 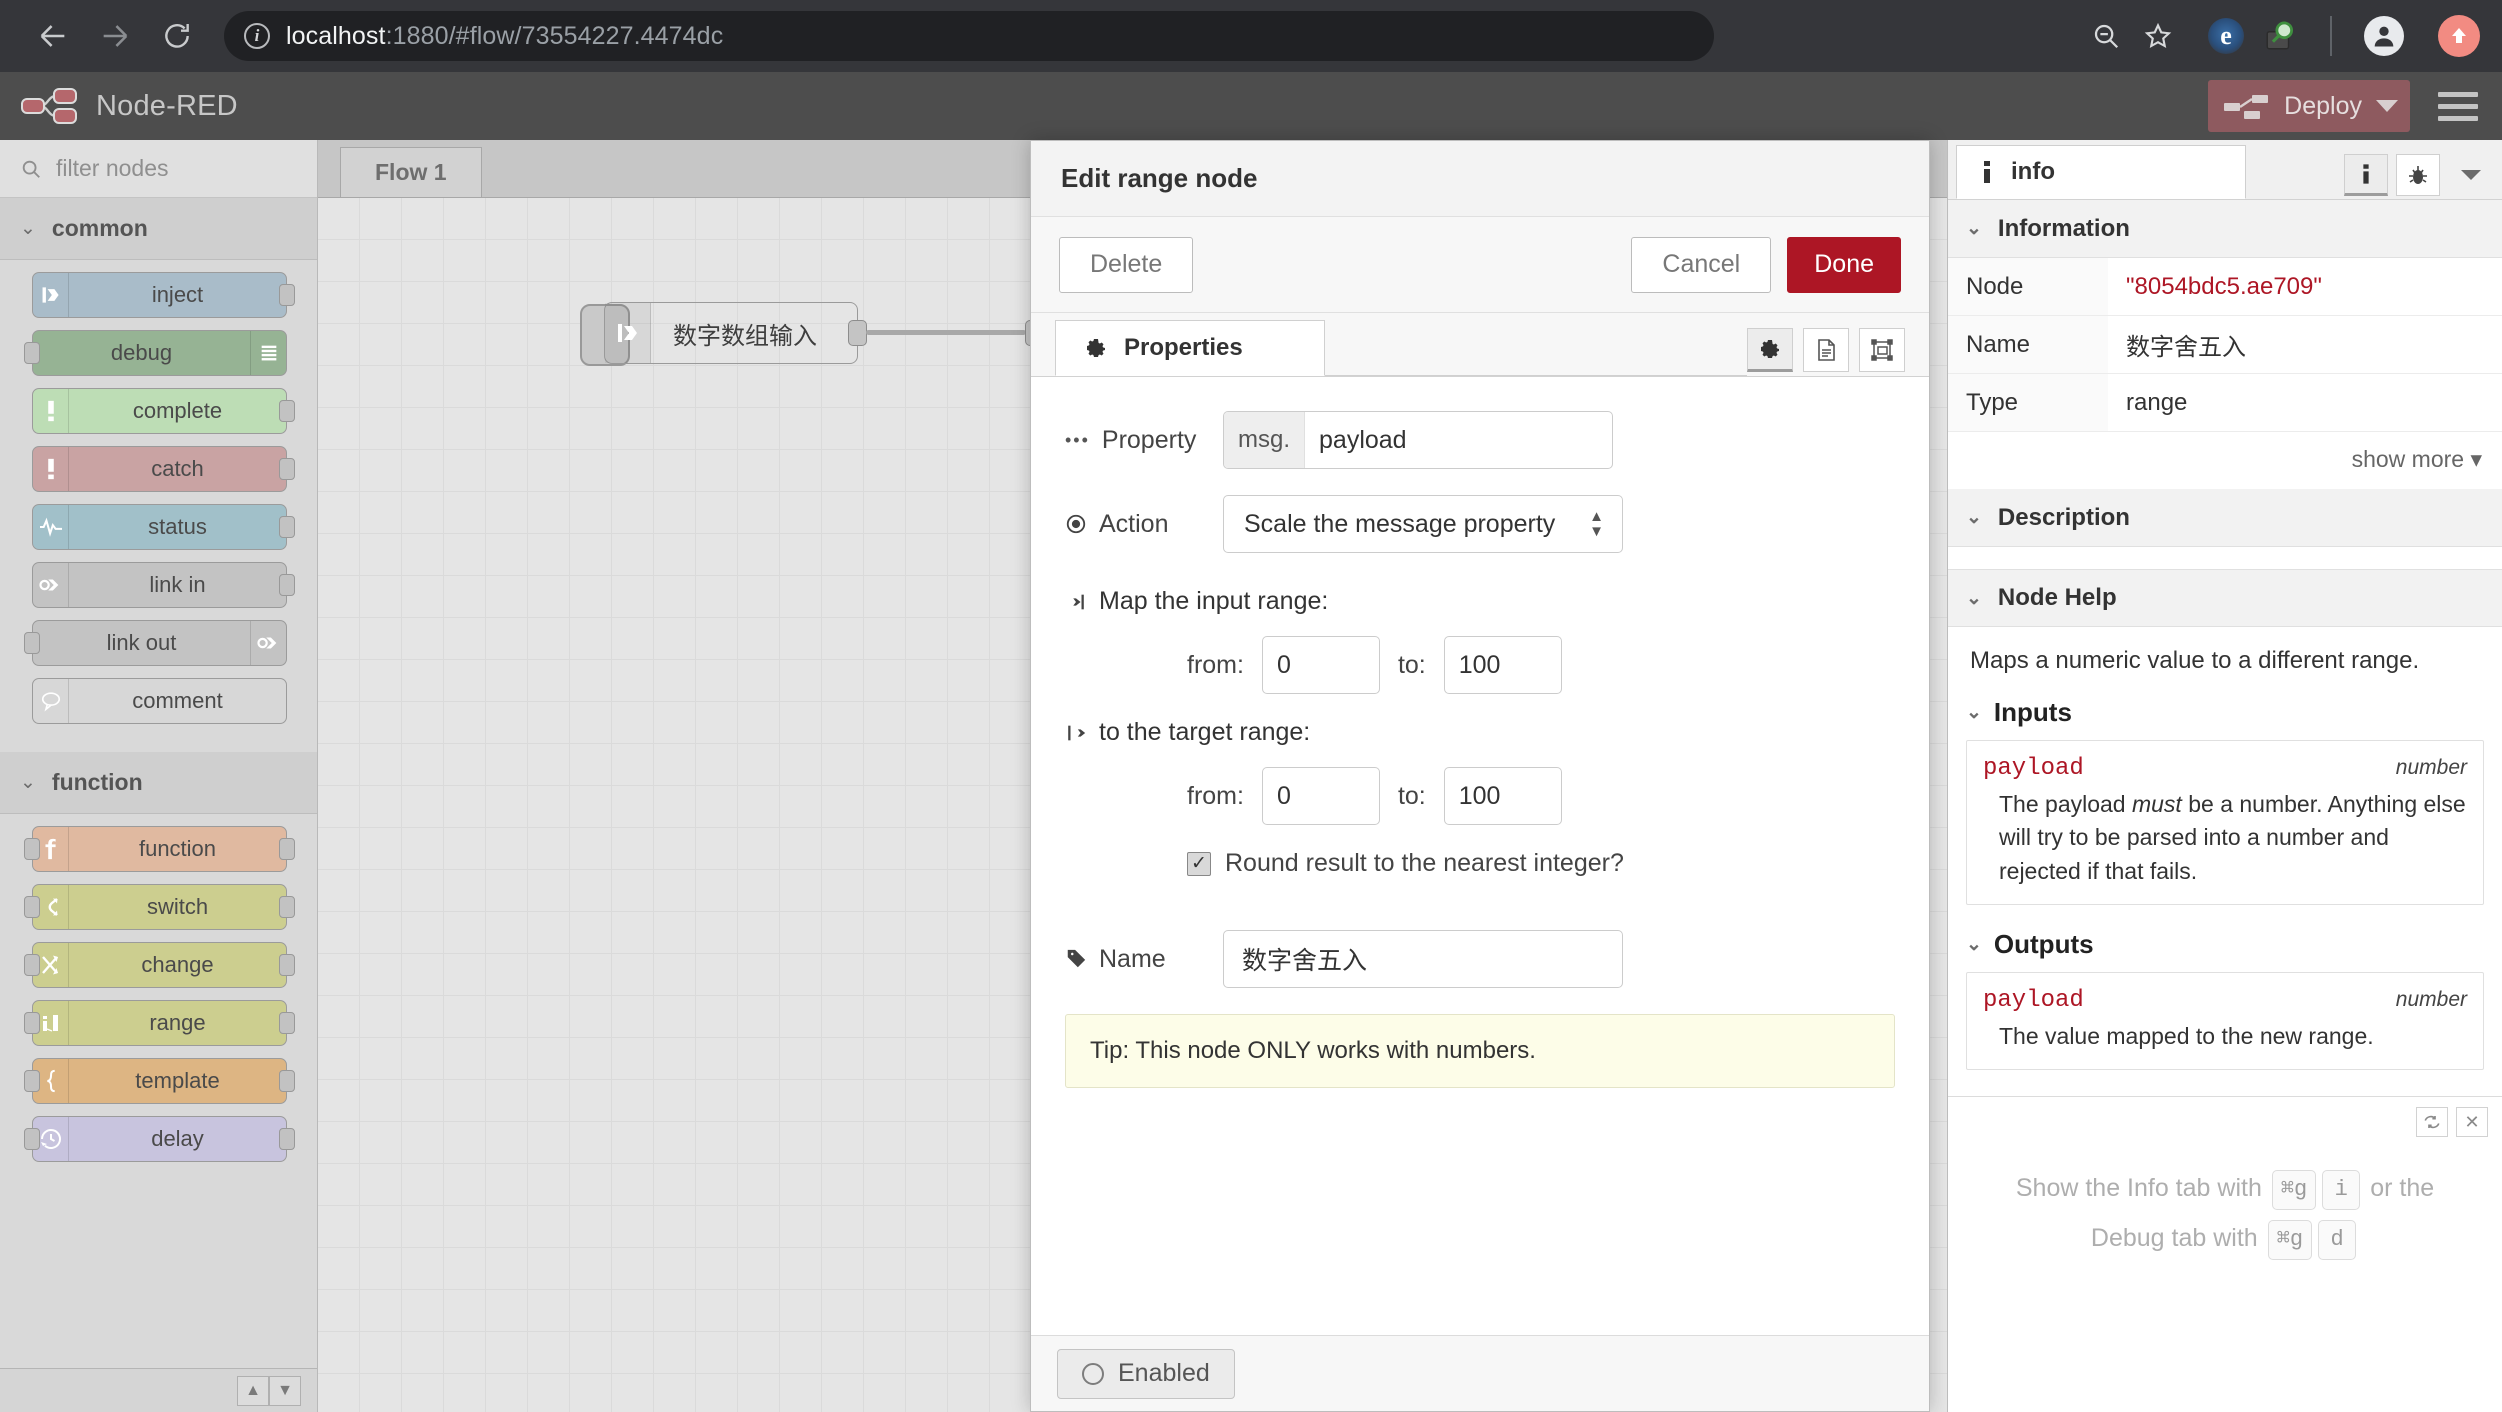 What do you see at coordinates (257, 36) in the screenshot?
I see `site-info-icon: i` at bounding box center [257, 36].